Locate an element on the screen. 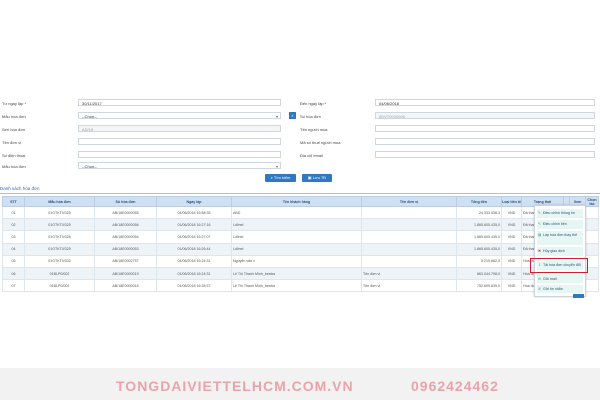 The width and height of the screenshot is (600, 400). unit-input is located at coordinates (179, 141).